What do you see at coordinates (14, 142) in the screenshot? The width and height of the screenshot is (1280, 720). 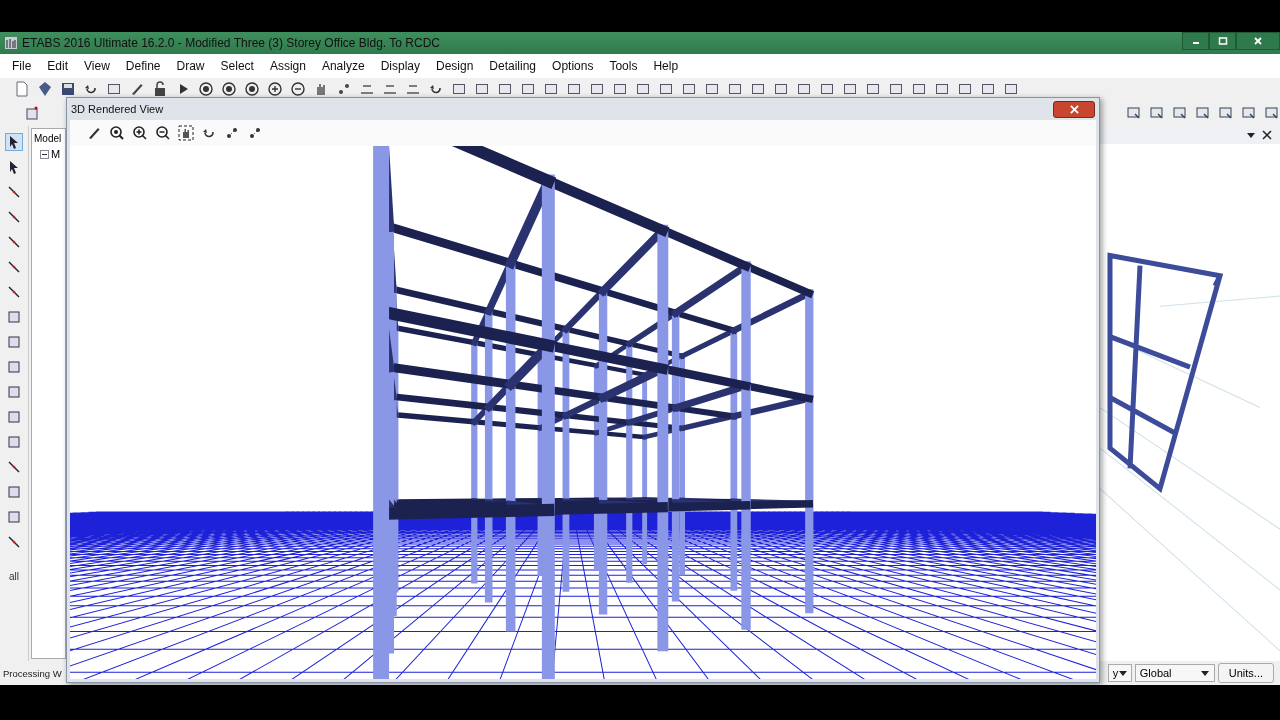 I see `pointer-icon` at bounding box center [14, 142].